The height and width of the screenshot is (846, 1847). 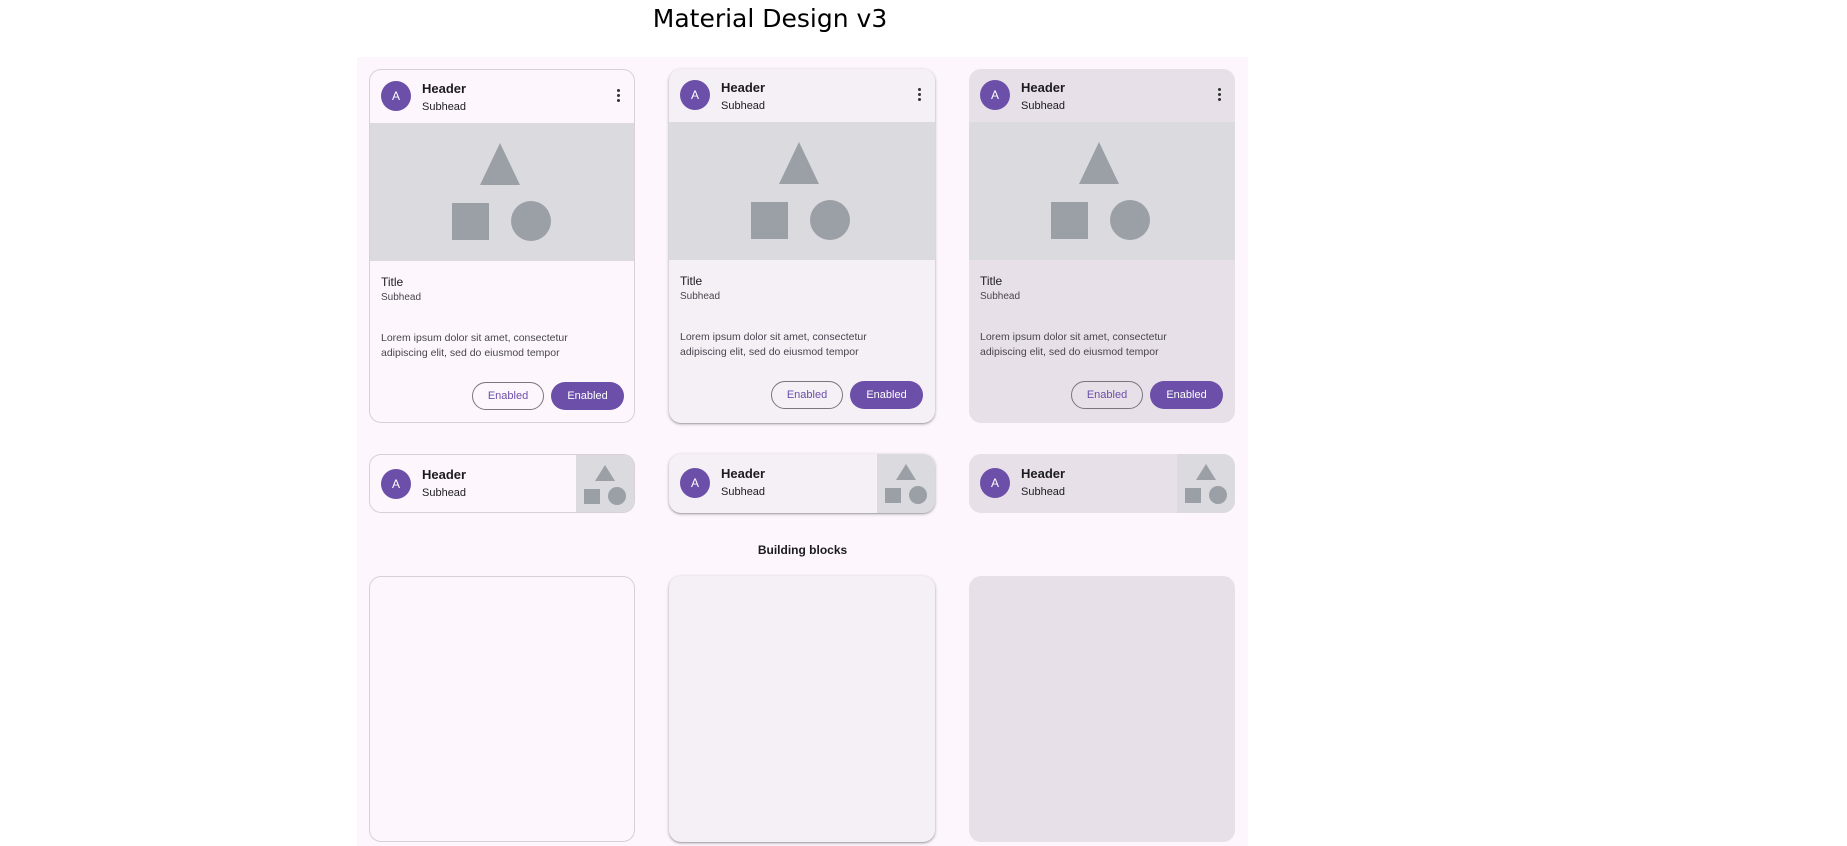 What do you see at coordinates (802, 709) in the screenshot?
I see `block-card-elevated` at bounding box center [802, 709].